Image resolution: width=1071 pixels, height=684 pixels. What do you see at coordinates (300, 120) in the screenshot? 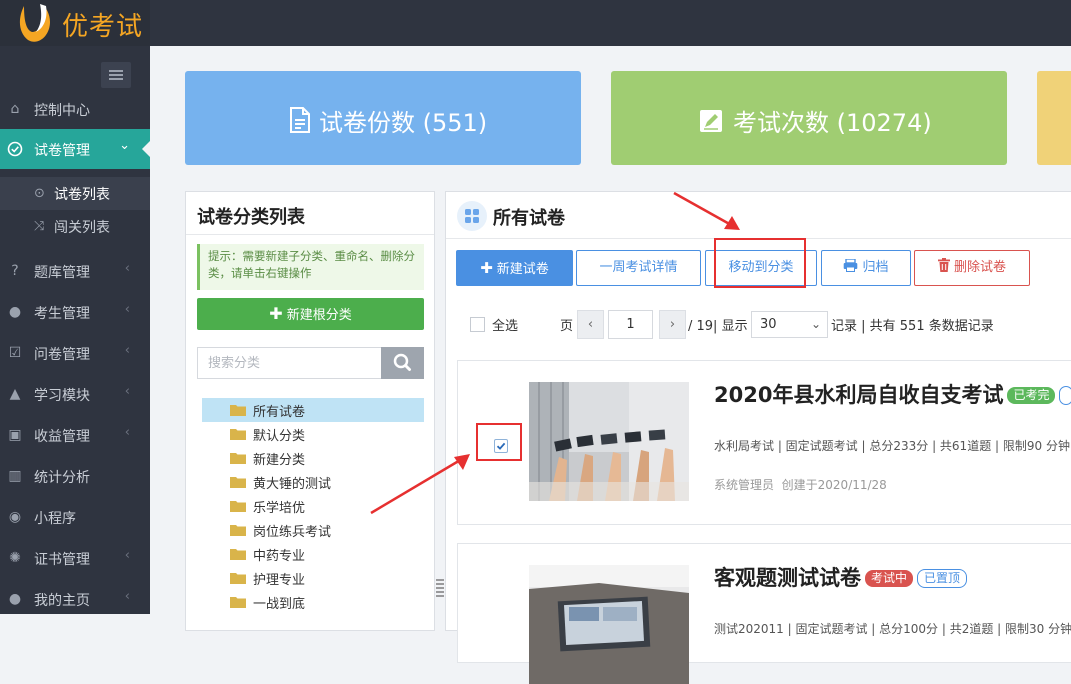
I see `document-icon` at bounding box center [300, 120].